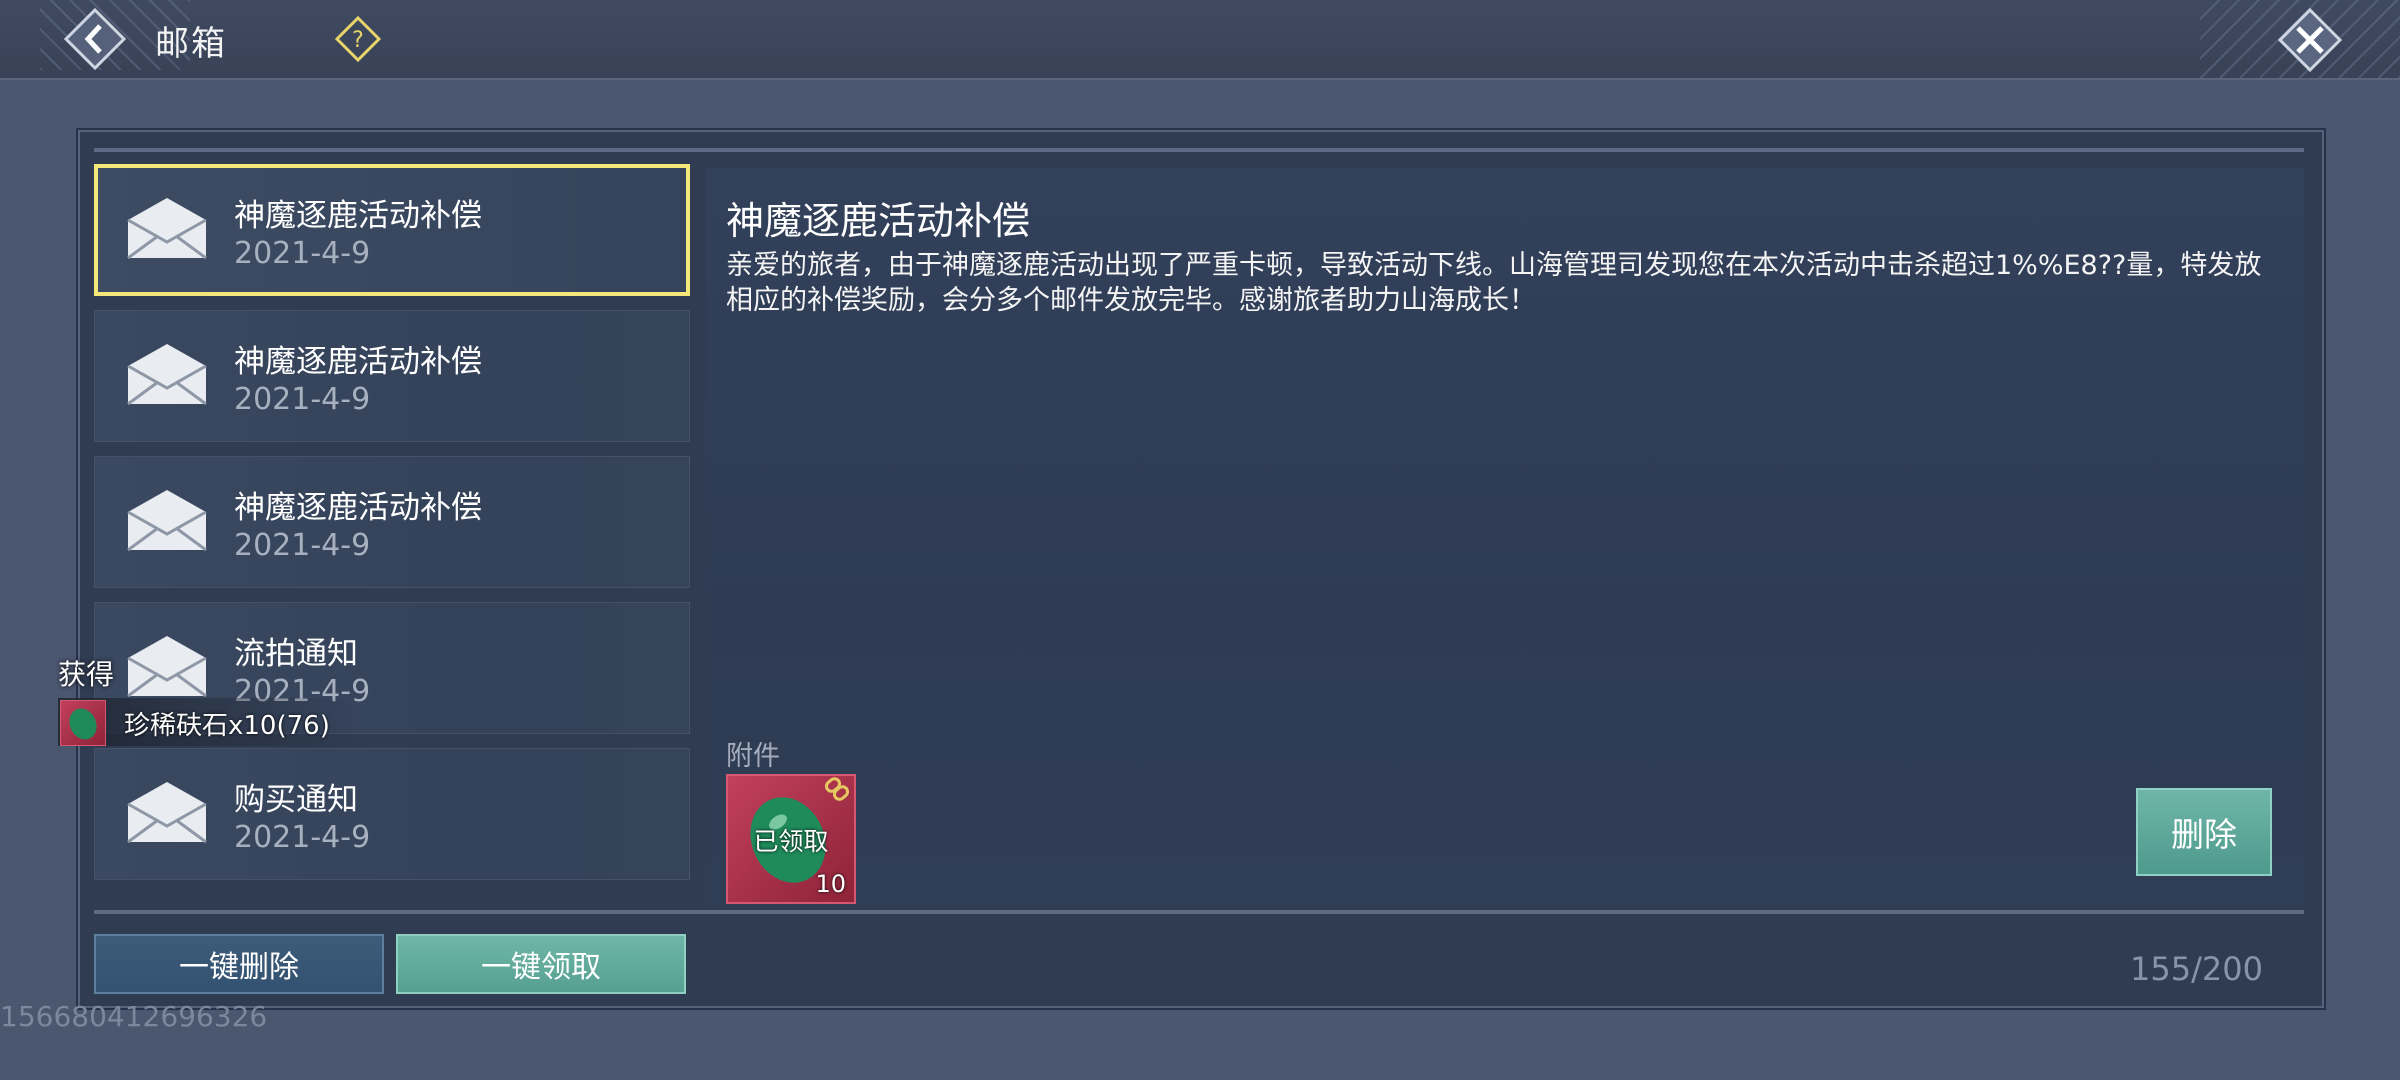  Describe the element at coordinates (191, 44) in the screenshot. I see `page-title: 邮箱` at that location.